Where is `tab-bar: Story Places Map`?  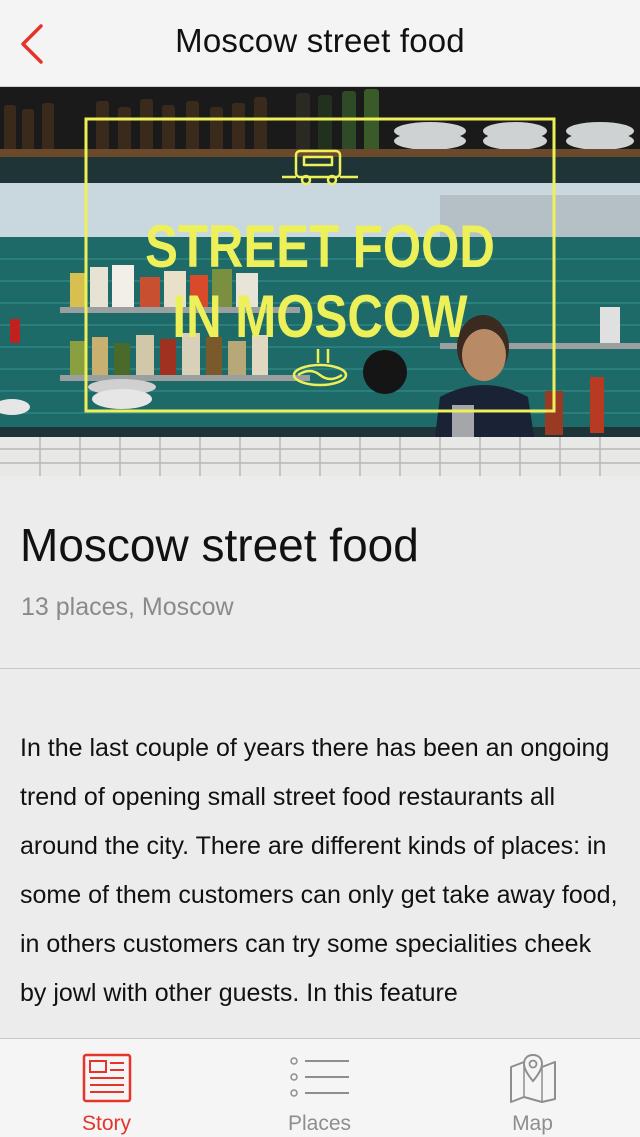
tab-bar: Story Places Map is located at coordinates (320, 1087).